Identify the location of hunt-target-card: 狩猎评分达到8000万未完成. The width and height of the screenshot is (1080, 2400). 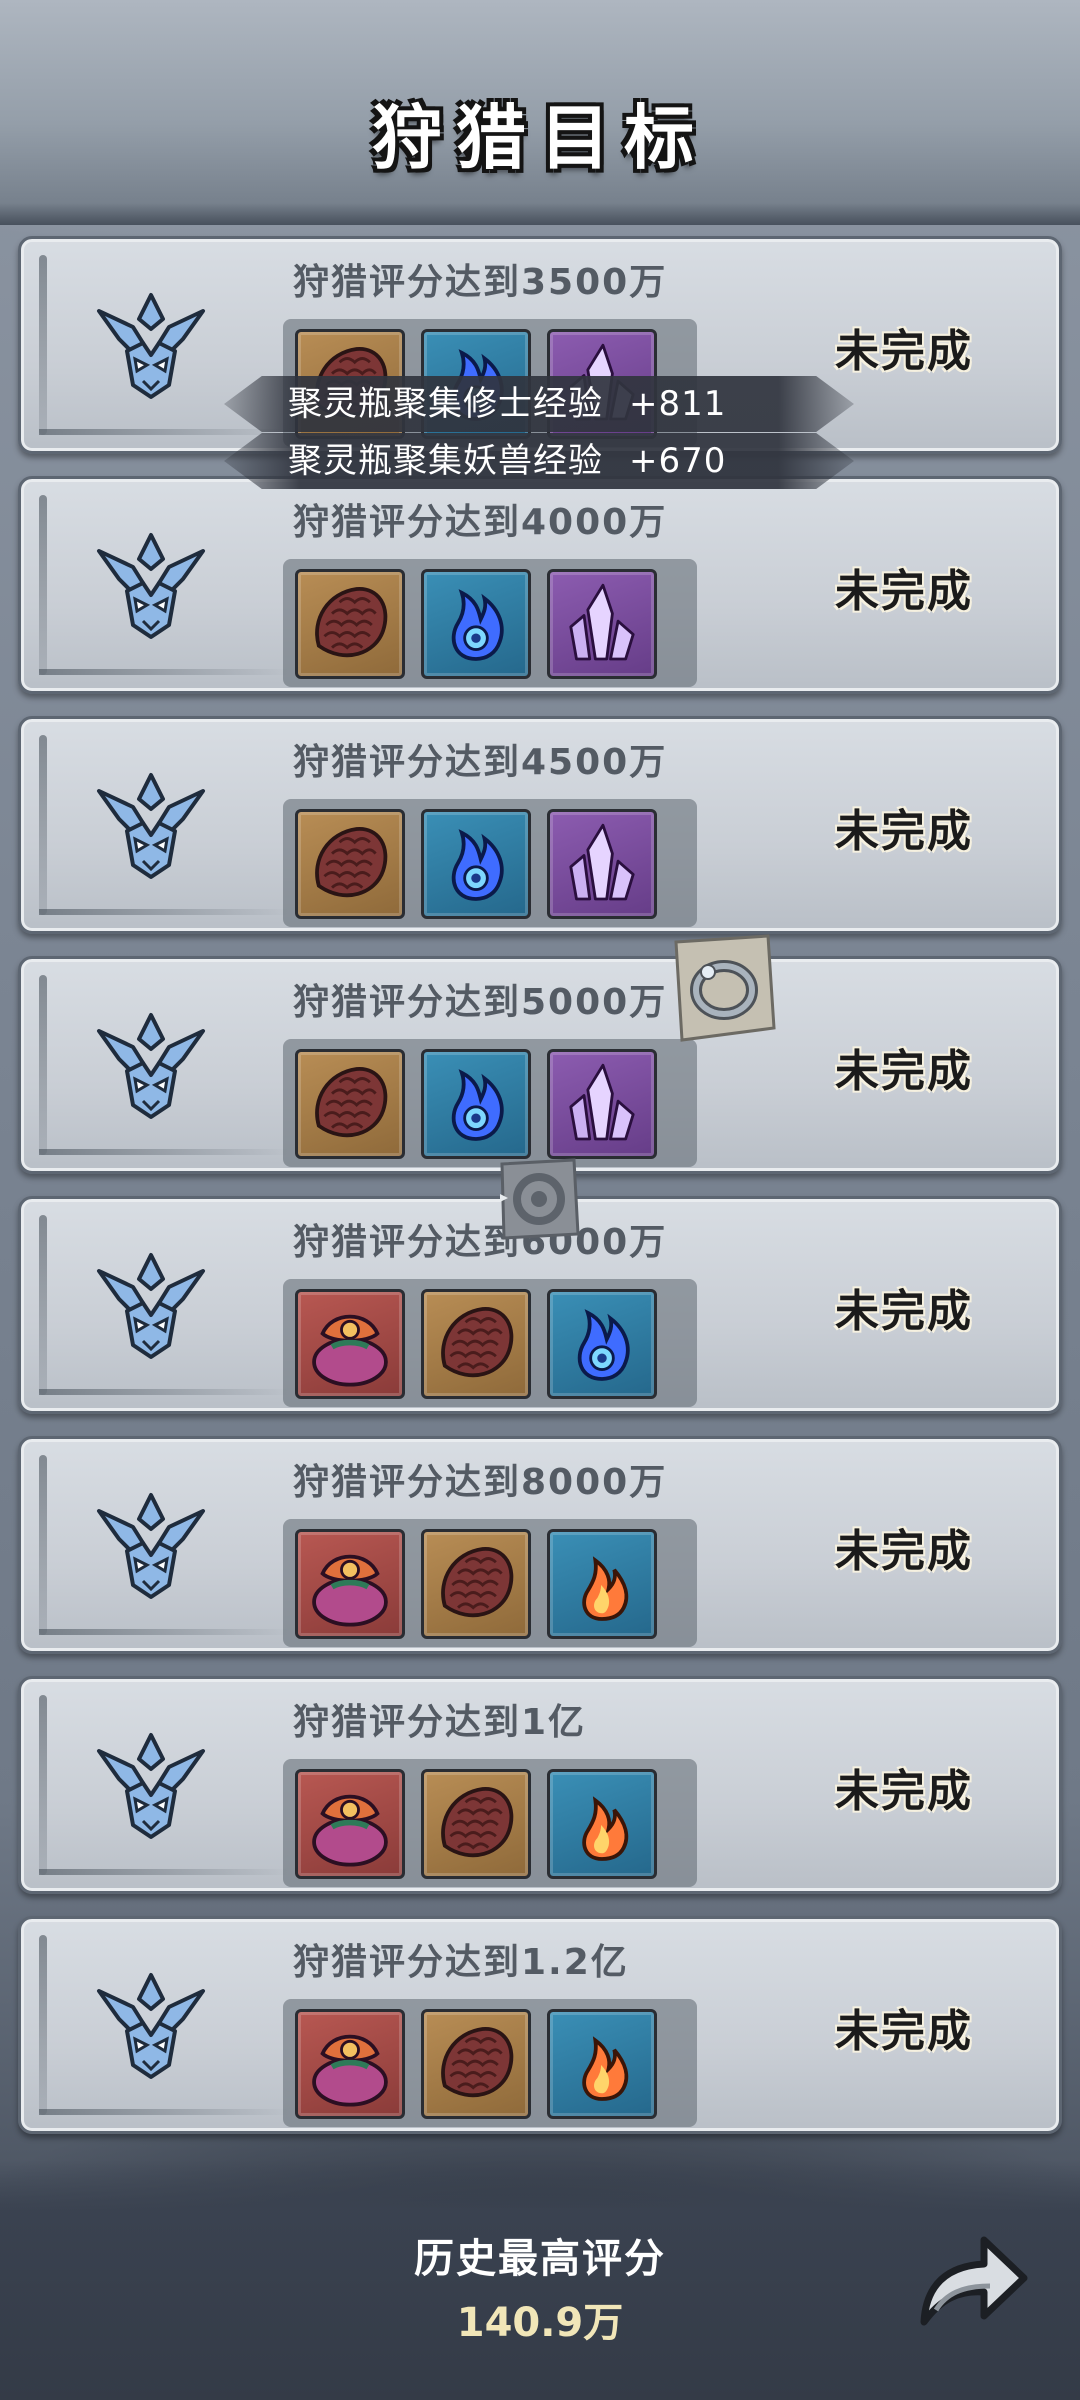
(540, 1545).